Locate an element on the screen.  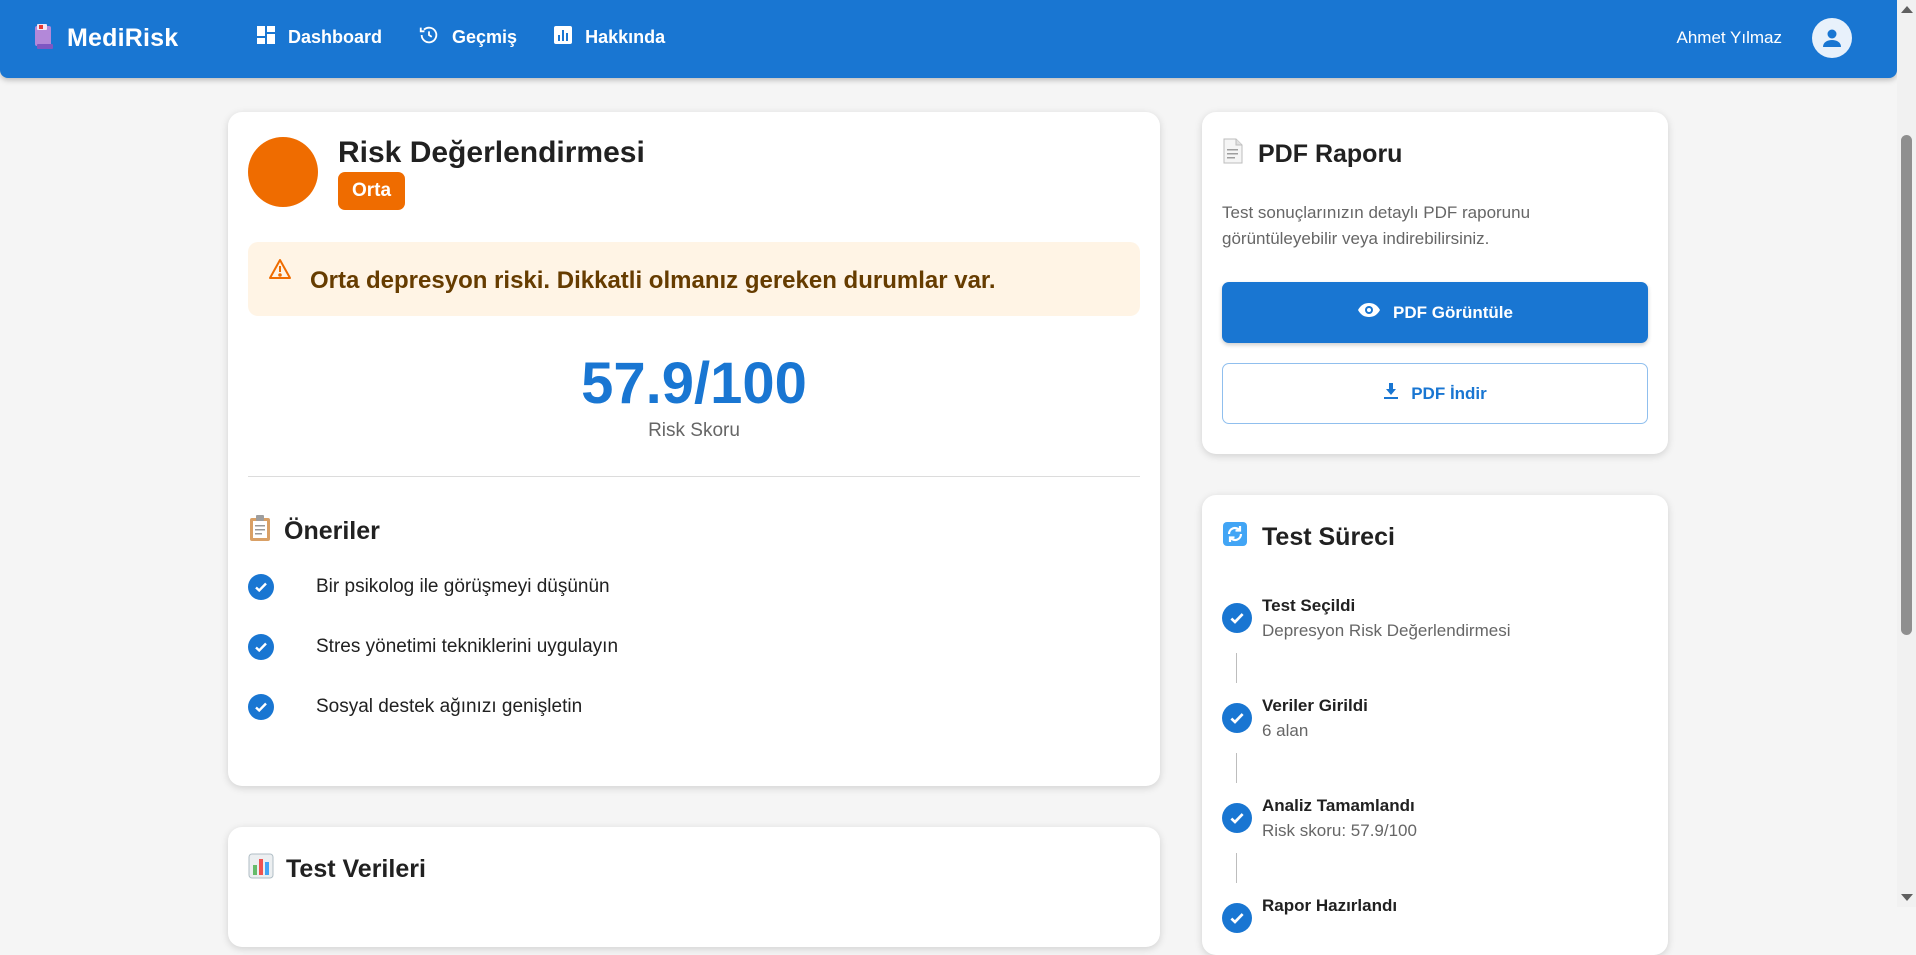
dashboard-icon is located at coordinates (266, 37).